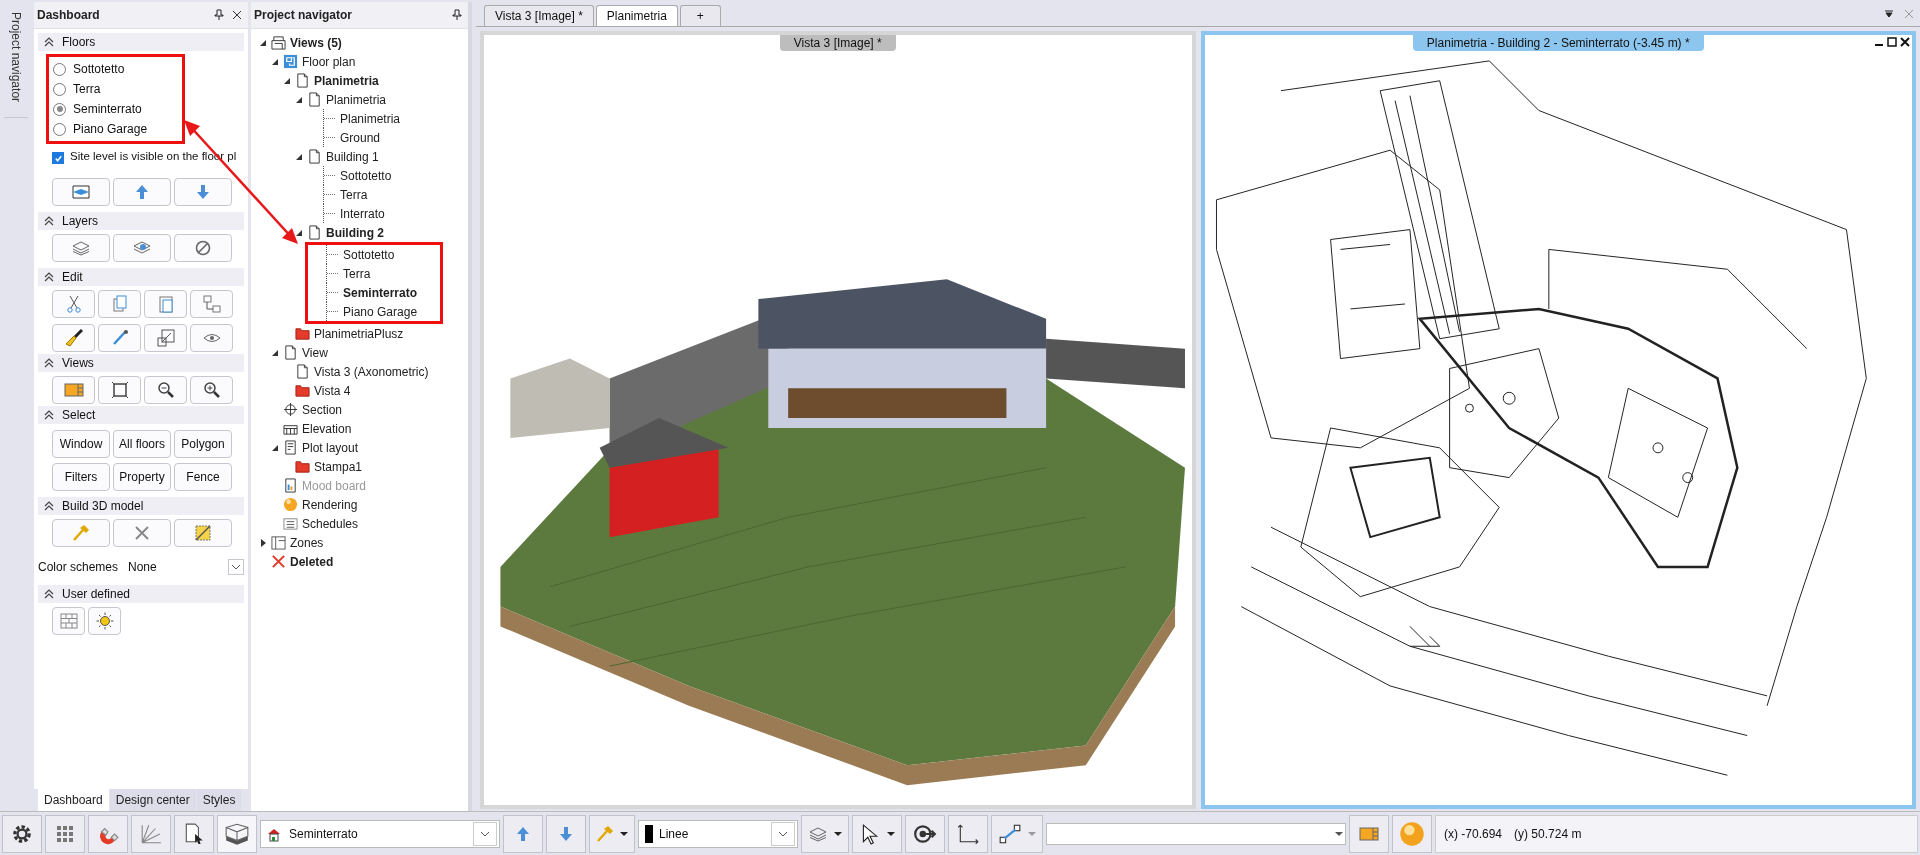 Image resolution: width=1920 pixels, height=855 pixels. What do you see at coordinates (314, 156) in the screenshot?
I see `document-icon` at bounding box center [314, 156].